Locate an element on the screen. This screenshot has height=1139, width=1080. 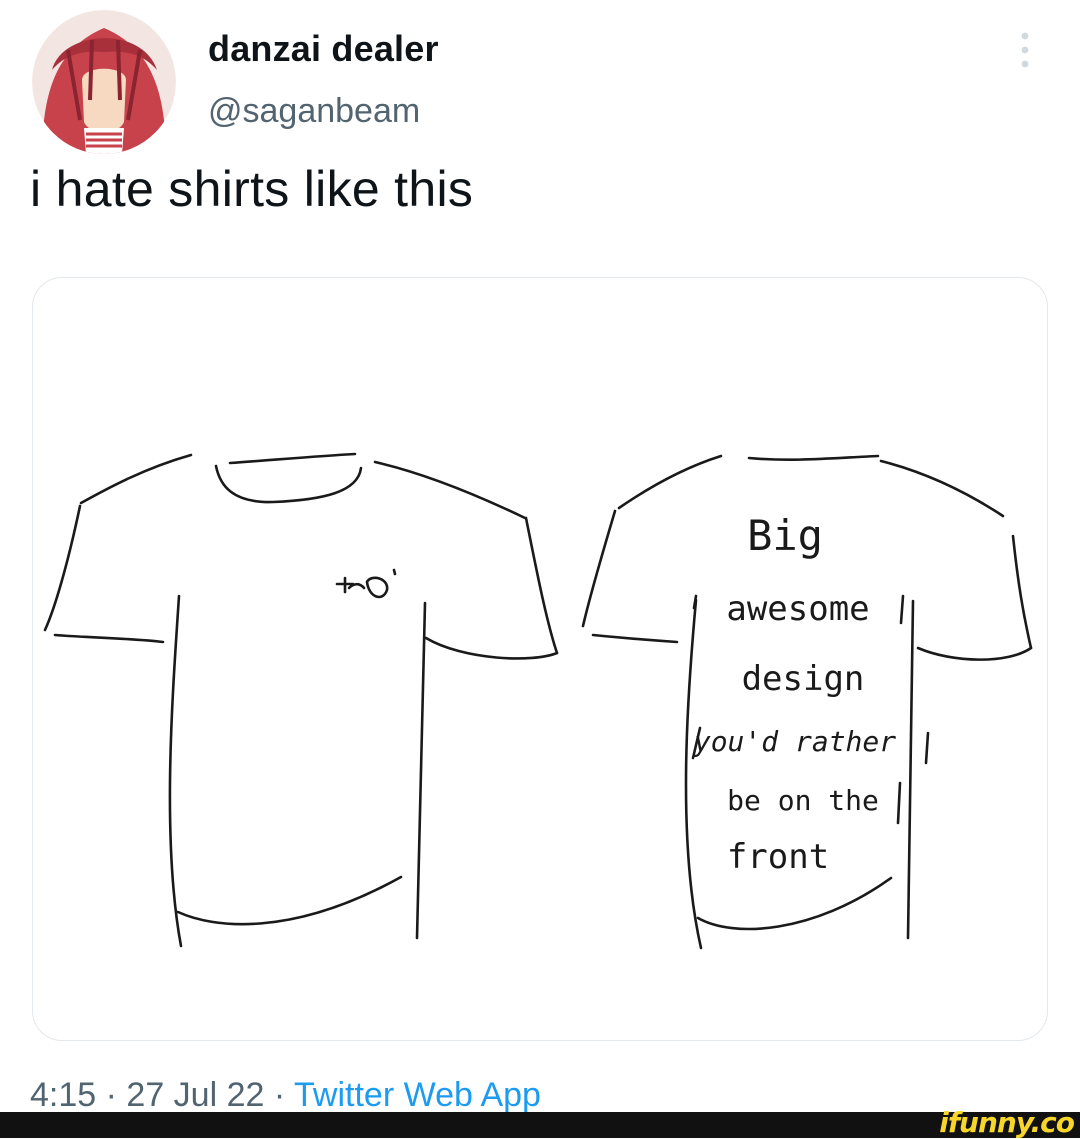
watermark-bar: ifunny.co is located at coordinates (540, 1122).